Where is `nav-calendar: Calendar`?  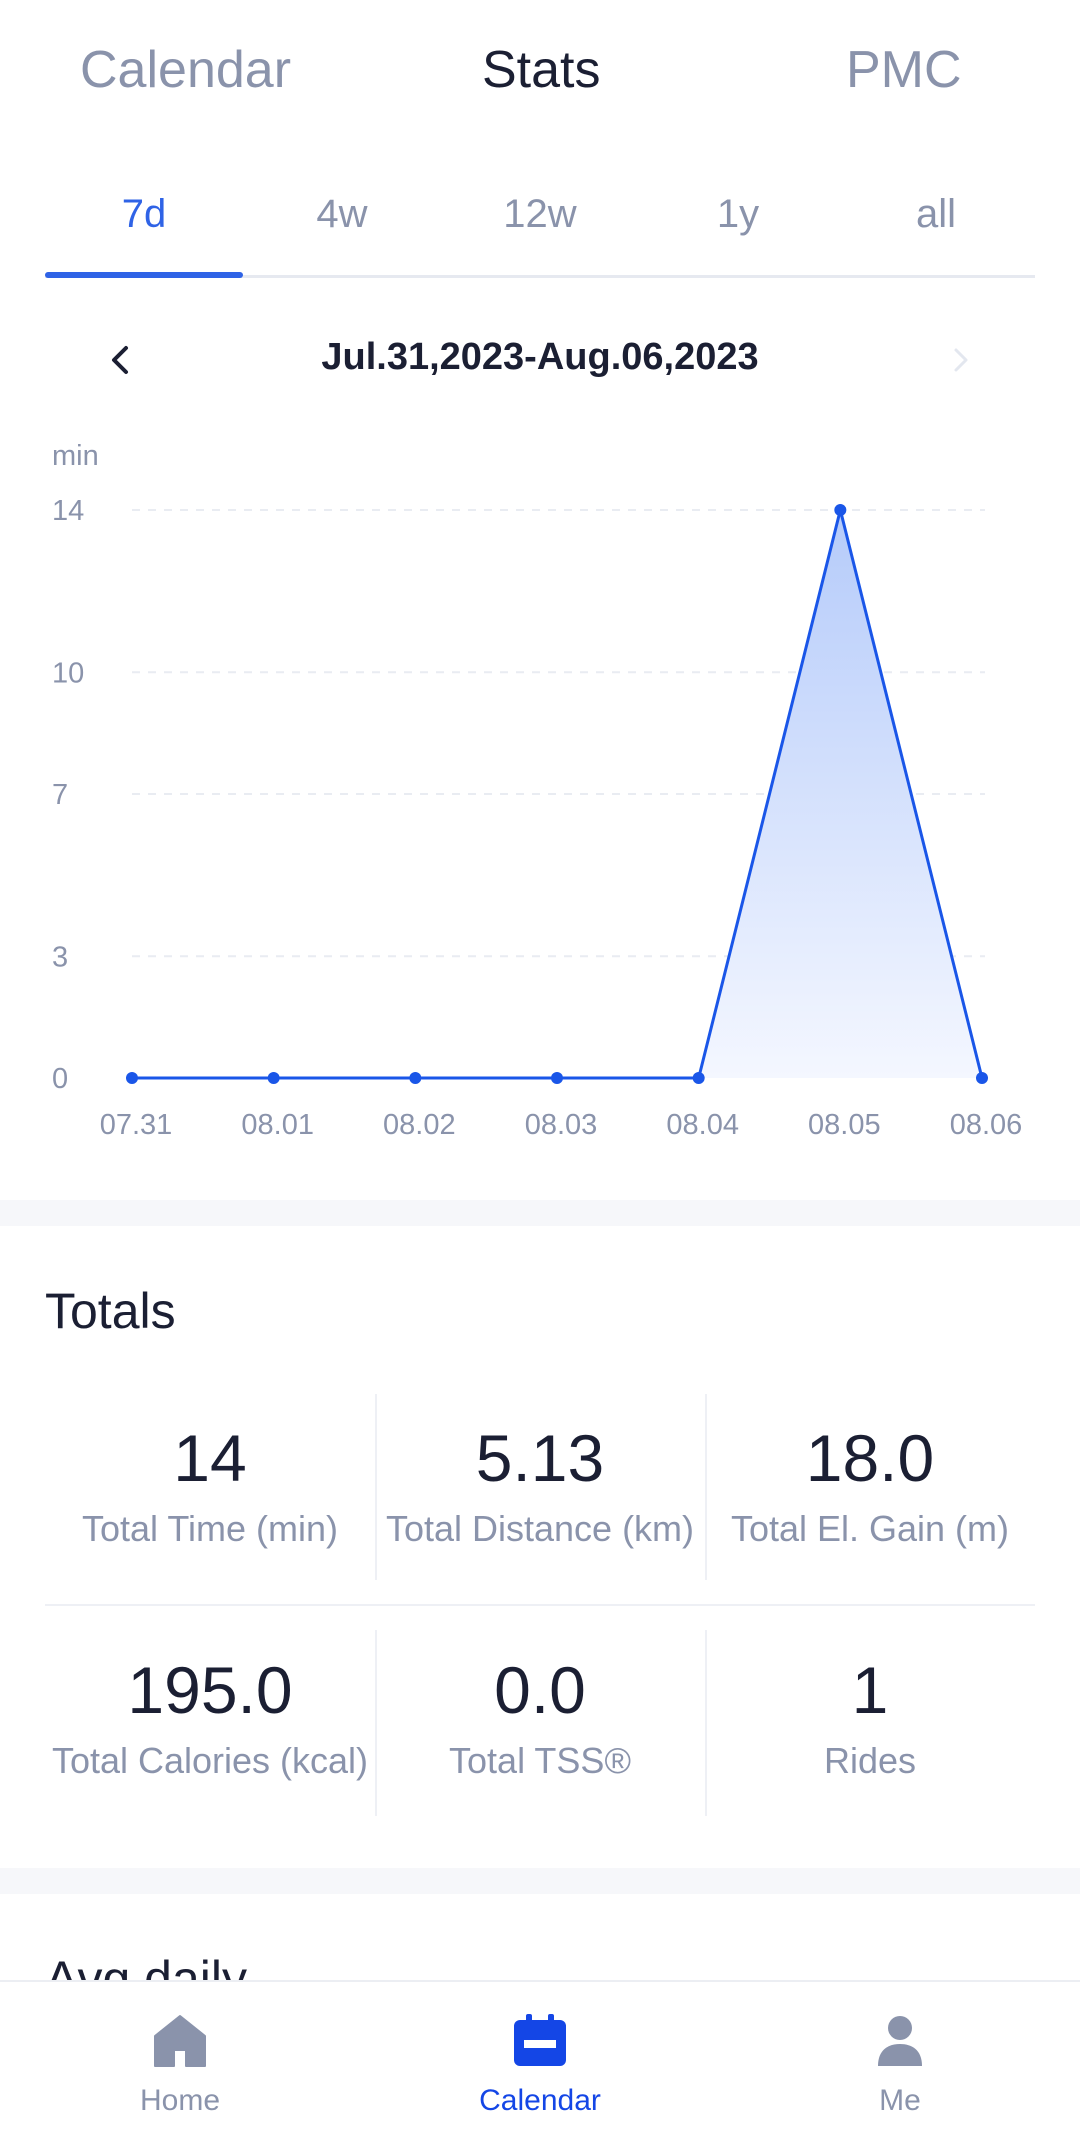
nav-calendar: Calendar is located at coordinates (540, 2056).